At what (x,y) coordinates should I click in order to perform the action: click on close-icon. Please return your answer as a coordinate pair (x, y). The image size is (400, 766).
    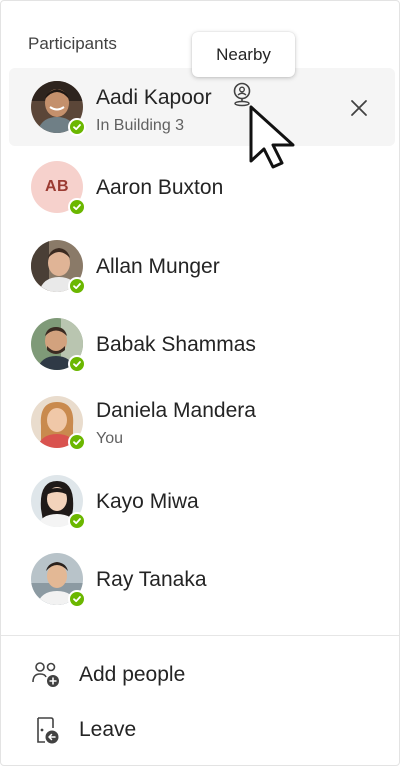
    Looking at the image, I should click on (359, 108).